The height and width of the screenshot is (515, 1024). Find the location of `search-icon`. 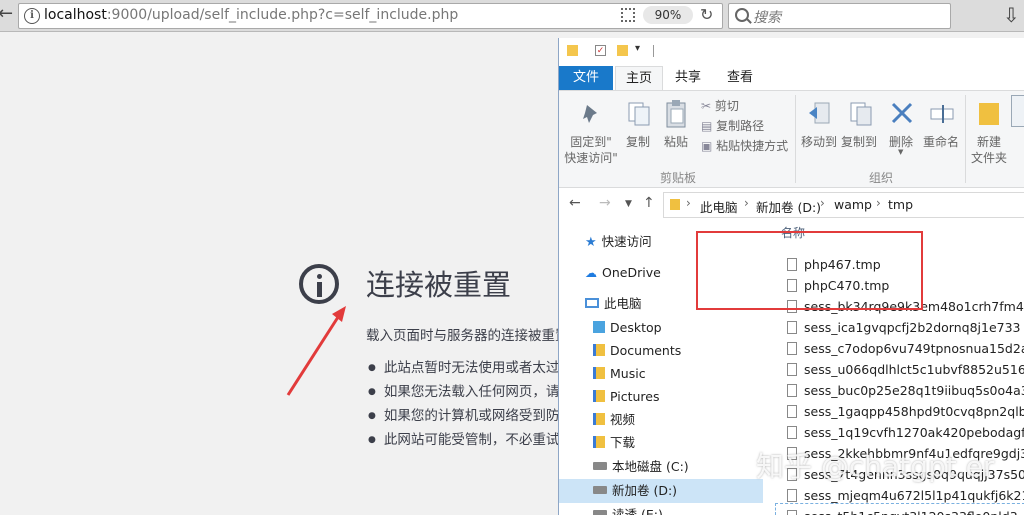

search-icon is located at coordinates (742, 15).